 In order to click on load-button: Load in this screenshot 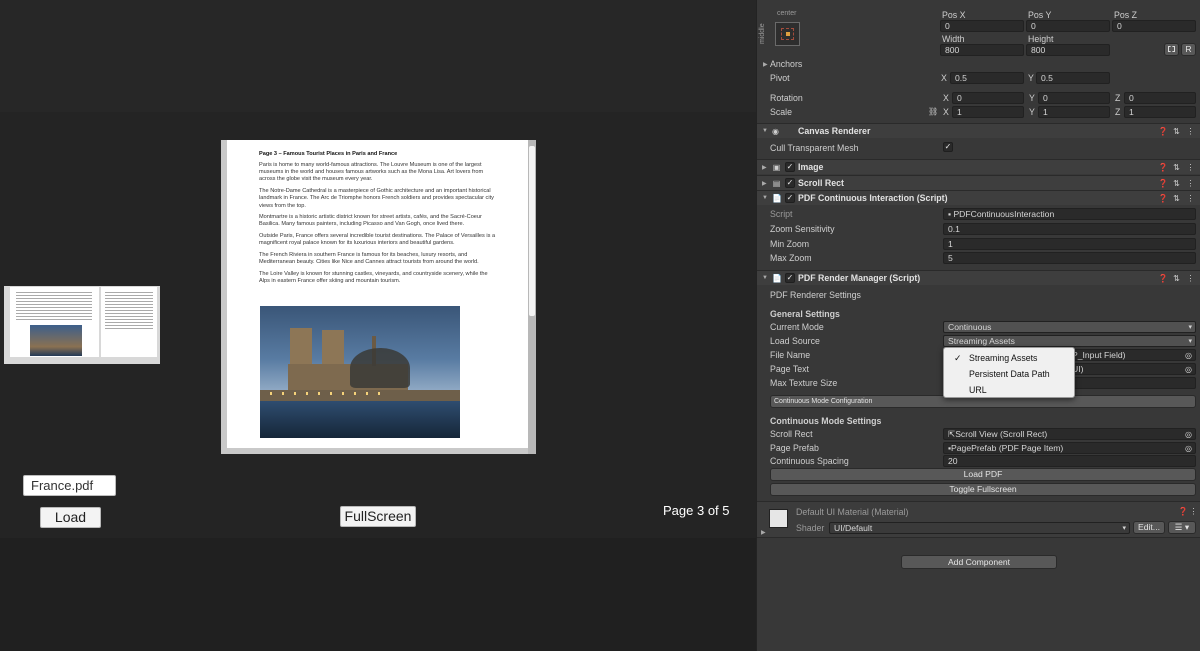, I will do `click(70, 517)`.